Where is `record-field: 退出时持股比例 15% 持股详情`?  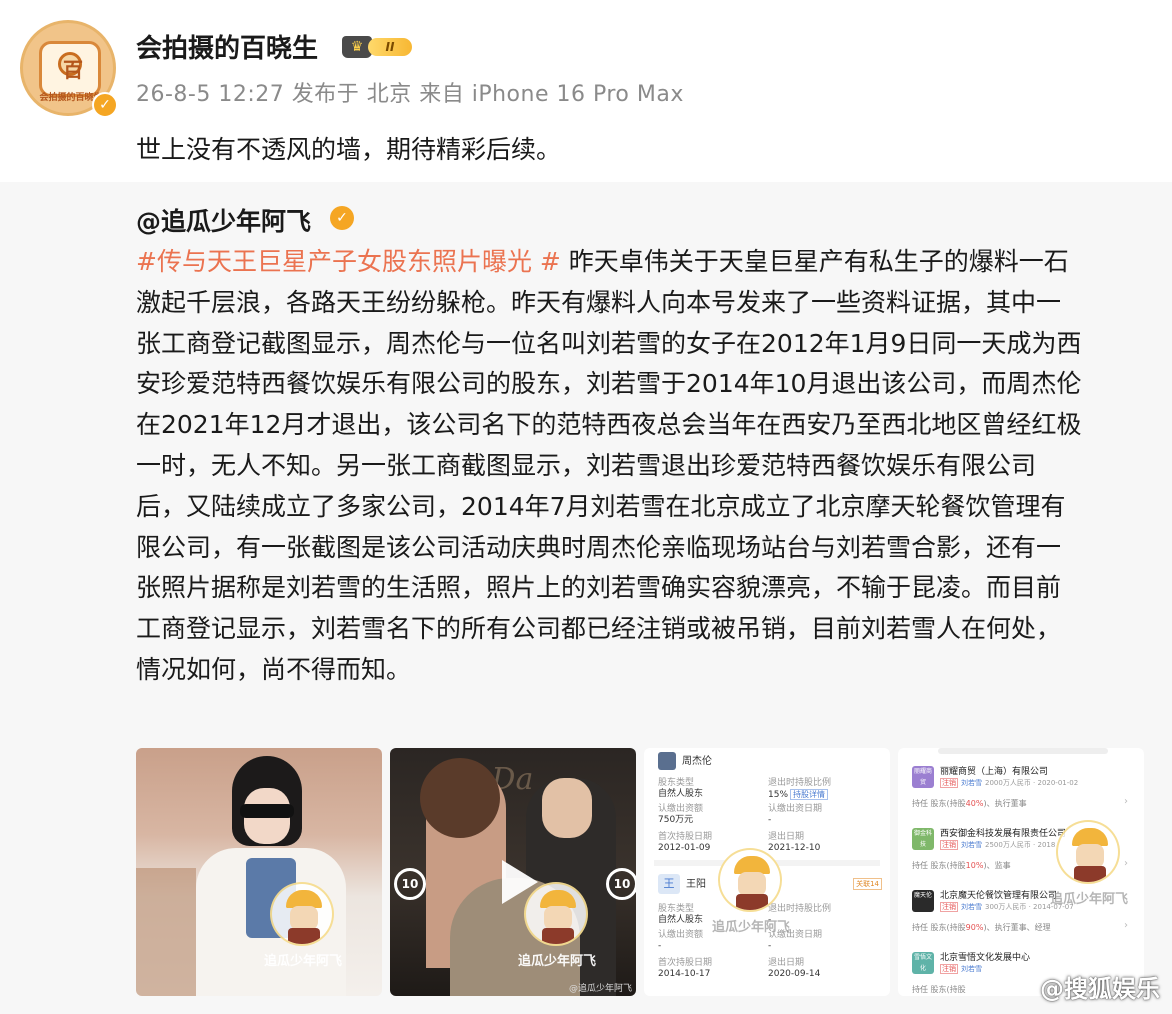
record-field: 退出时持股比例 15% 持股详情 is located at coordinates (799, 789).